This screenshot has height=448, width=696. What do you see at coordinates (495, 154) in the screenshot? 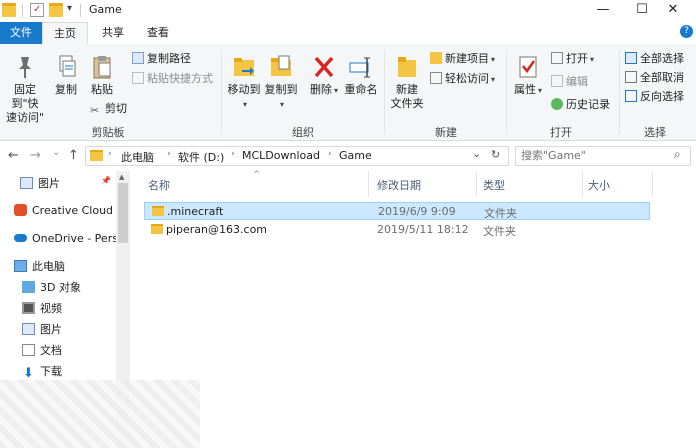
I see `refresh-icon: ↻` at bounding box center [495, 154].